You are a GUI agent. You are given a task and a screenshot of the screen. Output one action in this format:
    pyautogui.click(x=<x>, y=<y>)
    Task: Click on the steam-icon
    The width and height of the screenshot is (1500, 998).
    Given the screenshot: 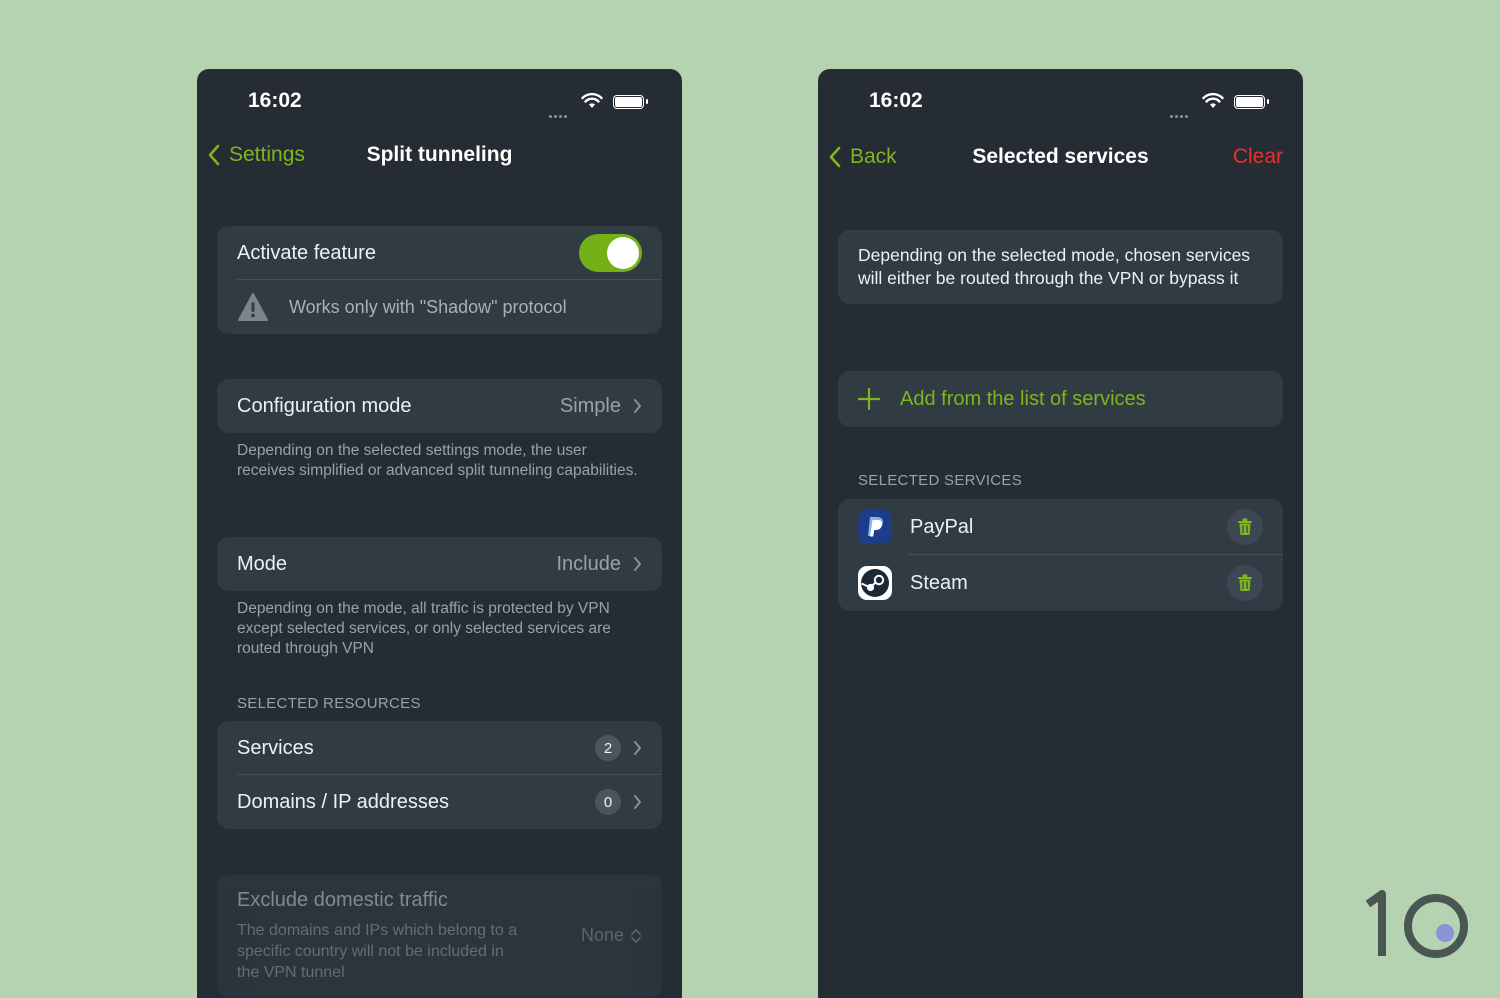 What is the action you would take?
    pyautogui.click(x=875, y=583)
    